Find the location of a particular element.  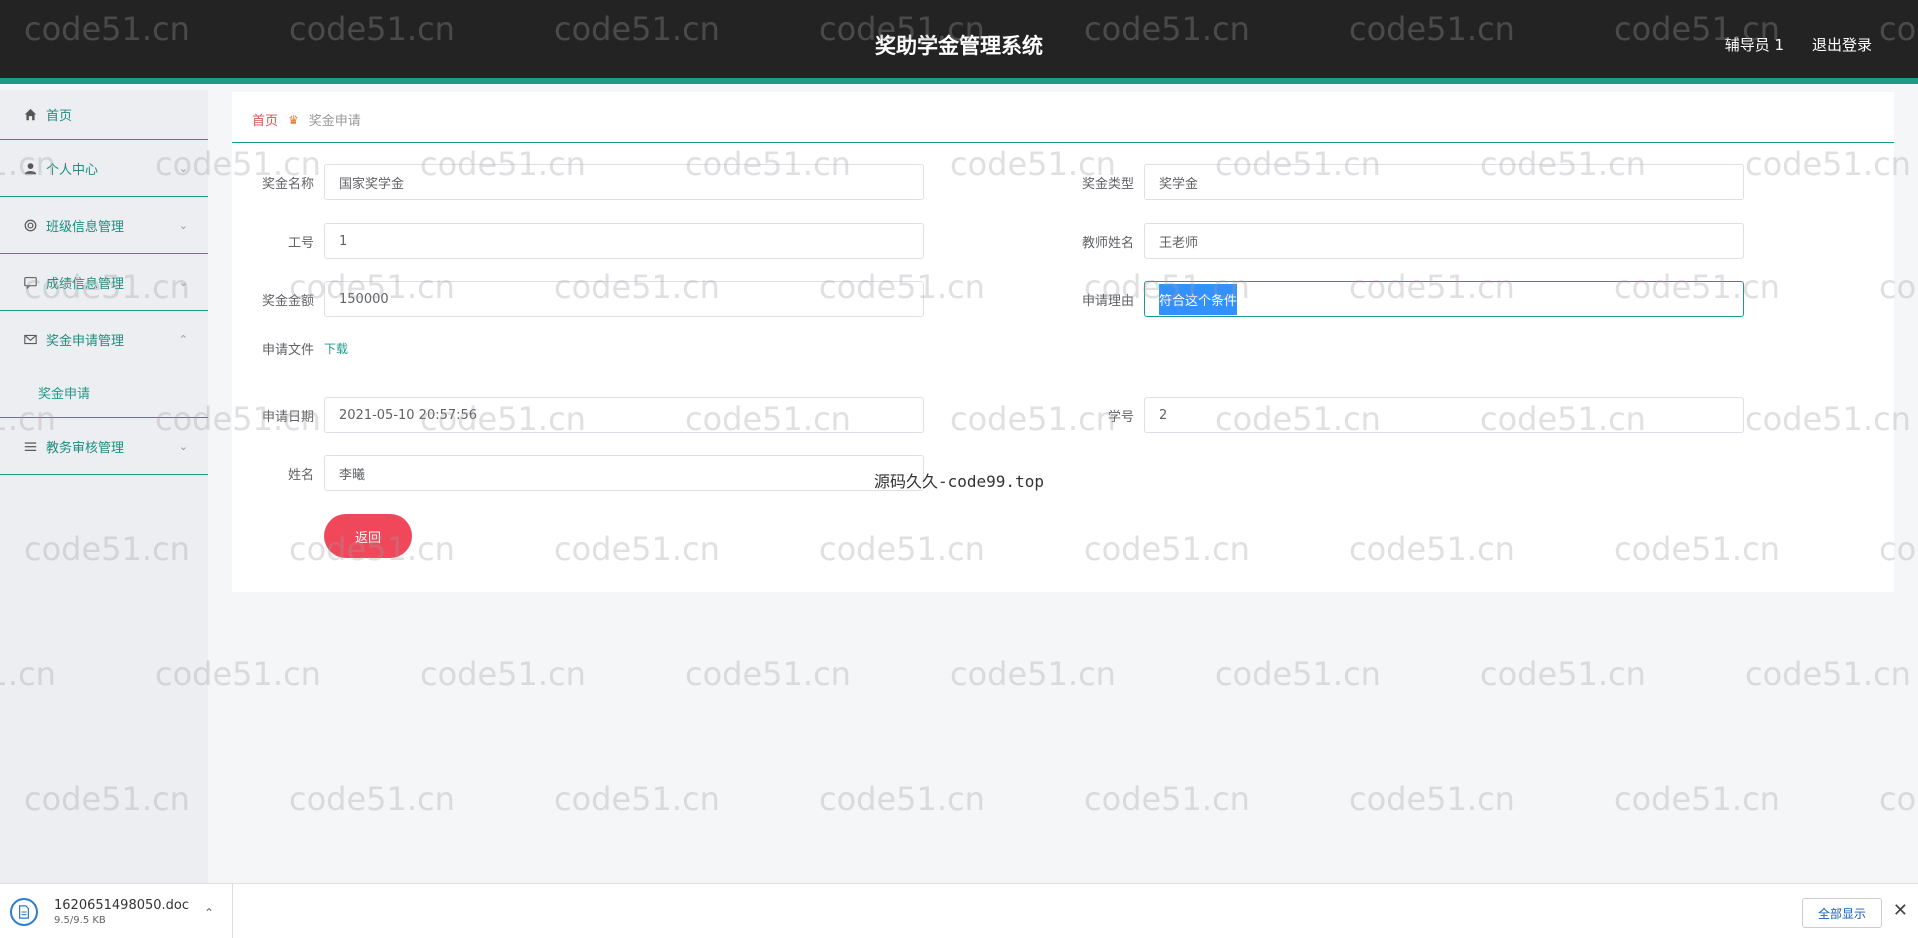

breadcrumb-home: 首页 is located at coordinates (265, 119).